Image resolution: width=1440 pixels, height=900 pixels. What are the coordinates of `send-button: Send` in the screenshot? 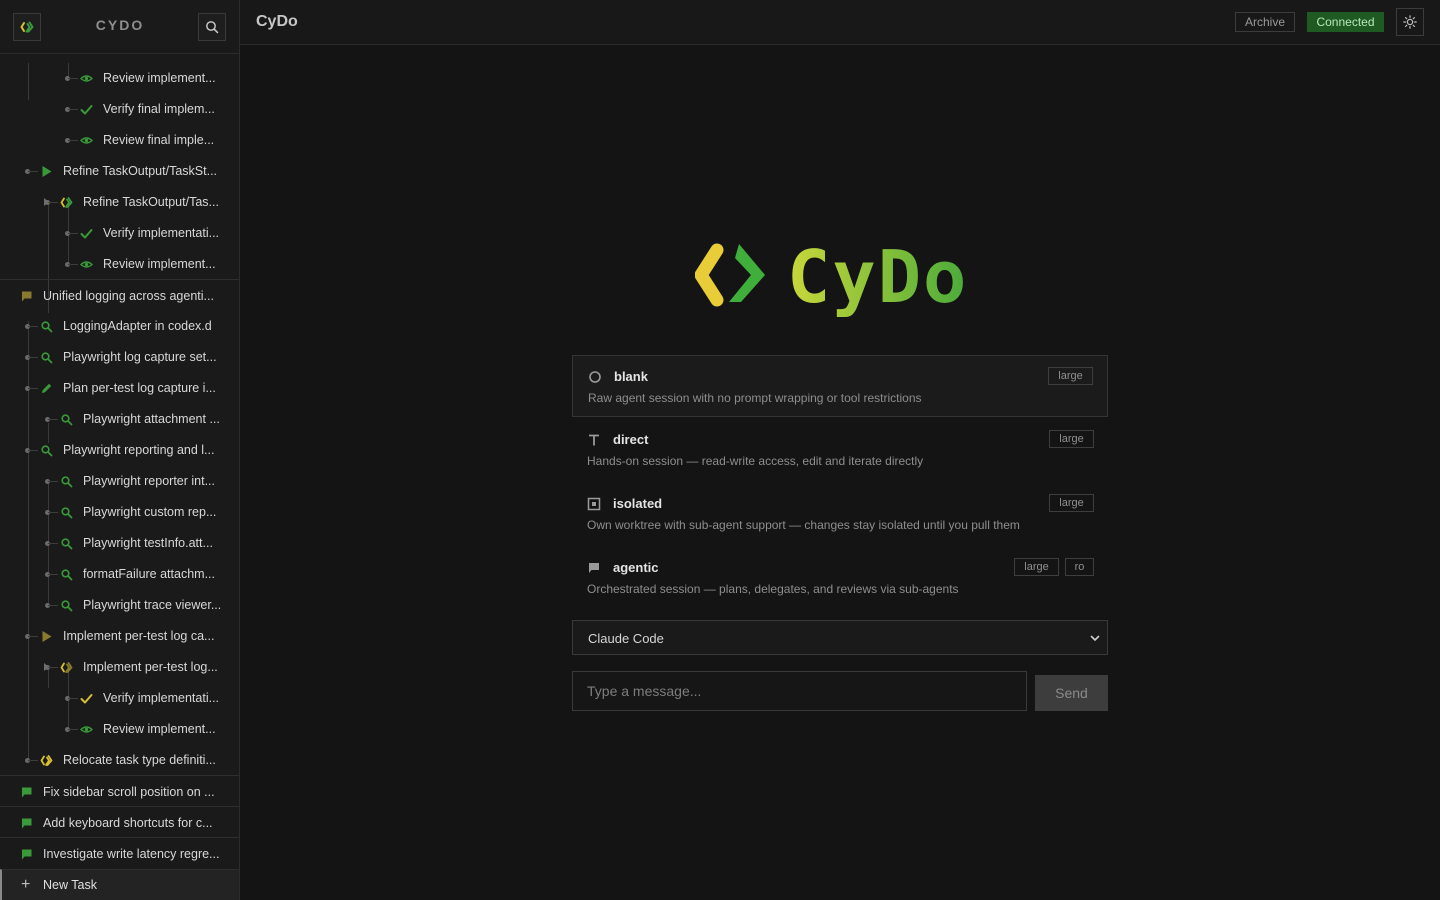 It's located at (1071, 693).